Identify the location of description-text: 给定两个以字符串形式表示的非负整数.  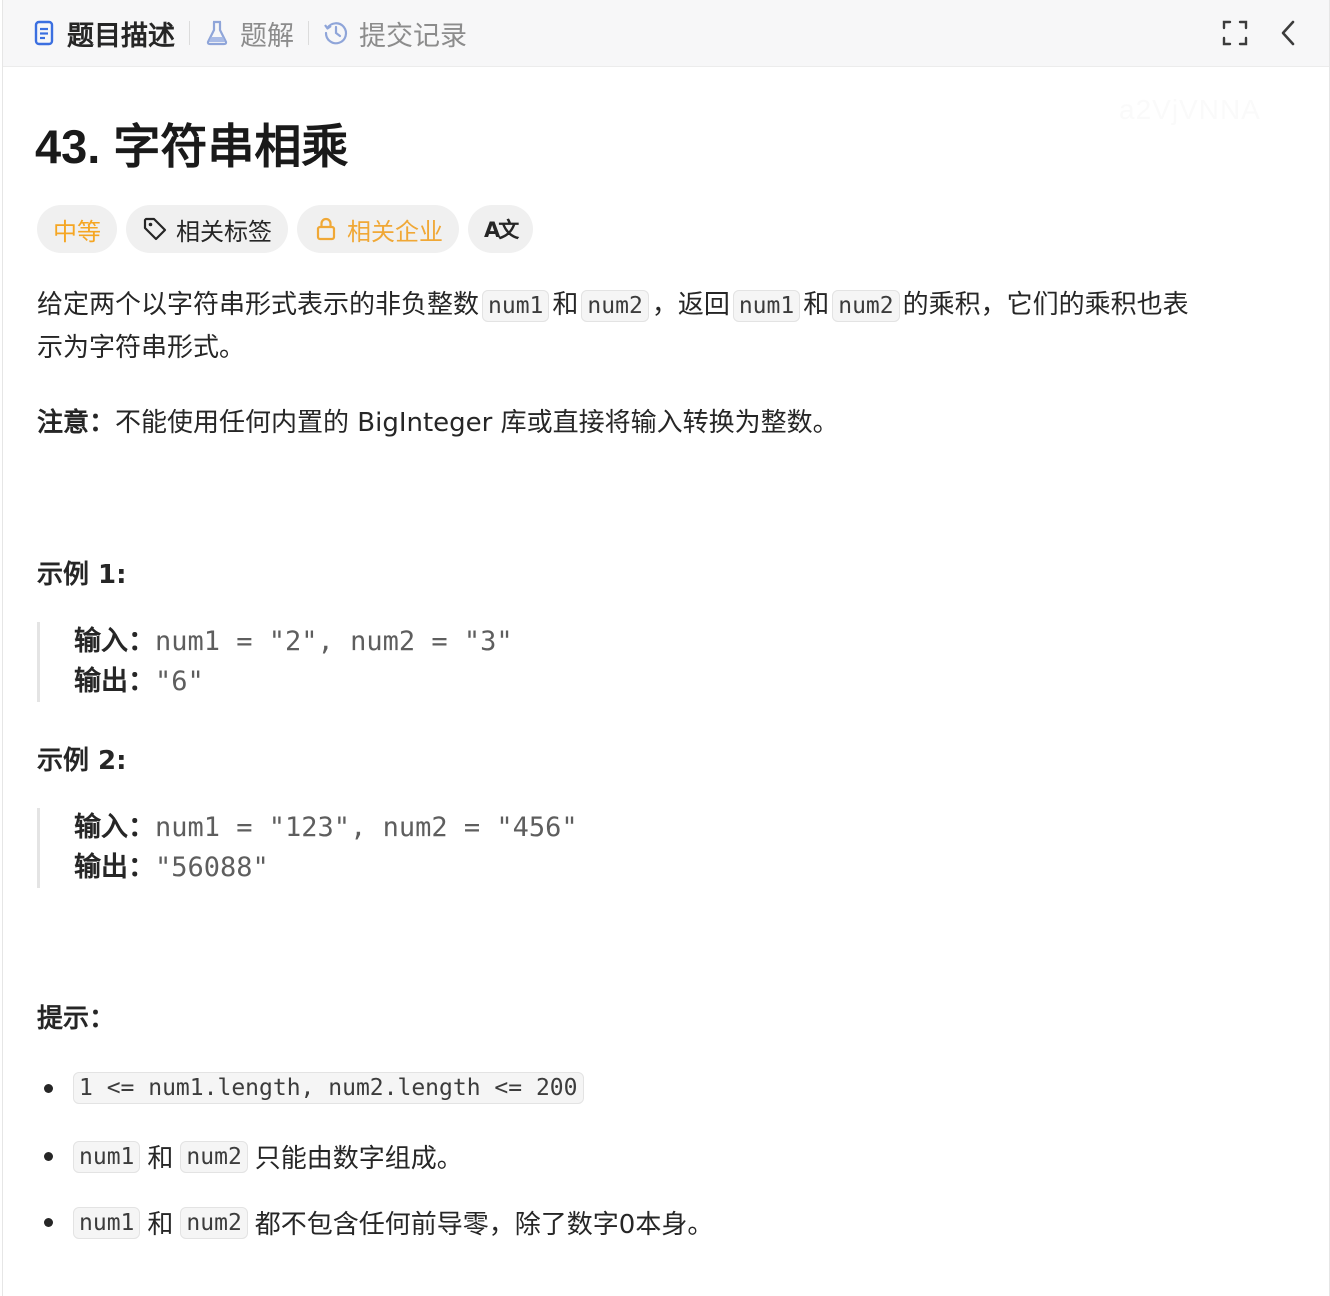
(258, 305).